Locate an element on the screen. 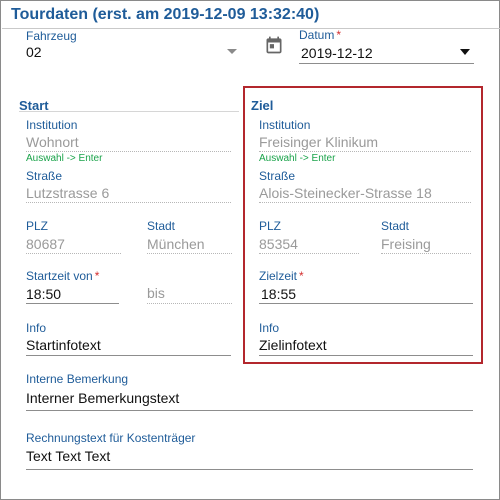 This screenshot has height=500, width=500. start-stadt-label: Stadt is located at coordinates (161, 226).